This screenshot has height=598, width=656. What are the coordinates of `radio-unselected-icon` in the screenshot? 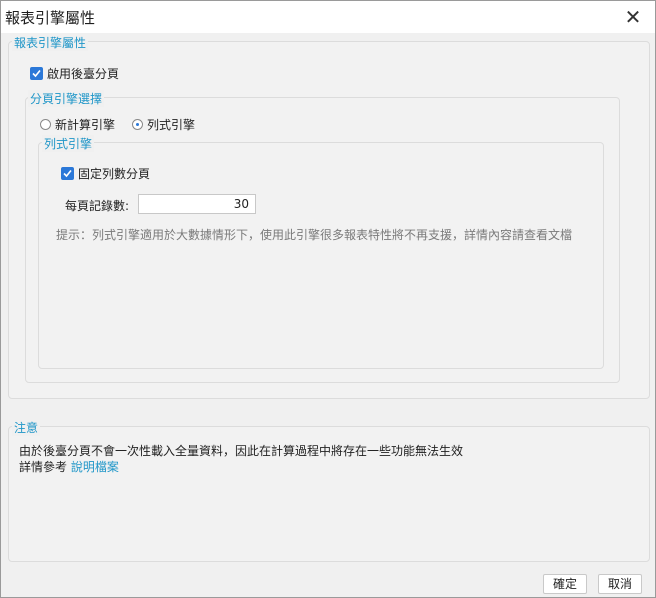 It's located at (45, 124).